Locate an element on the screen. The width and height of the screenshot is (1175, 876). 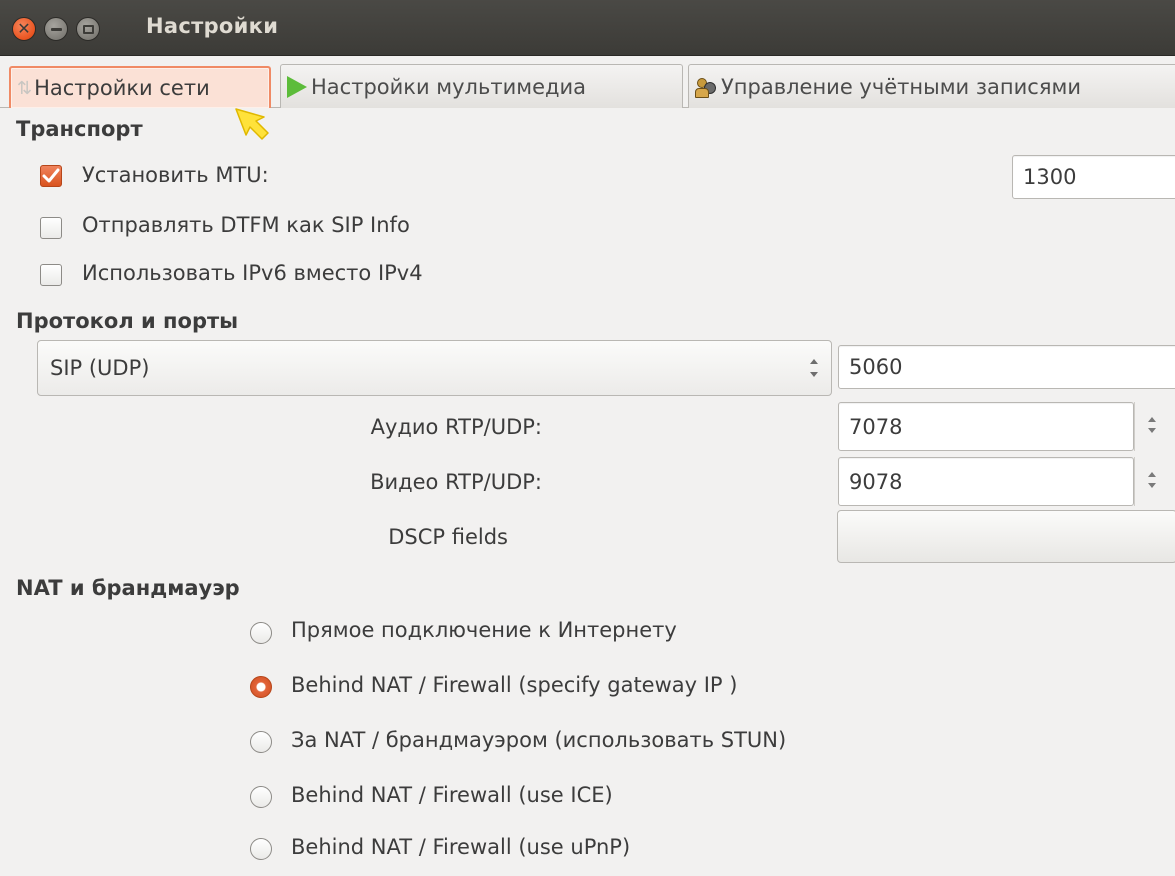
use-ipv6-label: Использовать IPv6 вместо IPv4 is located at coordinates (252, 273).